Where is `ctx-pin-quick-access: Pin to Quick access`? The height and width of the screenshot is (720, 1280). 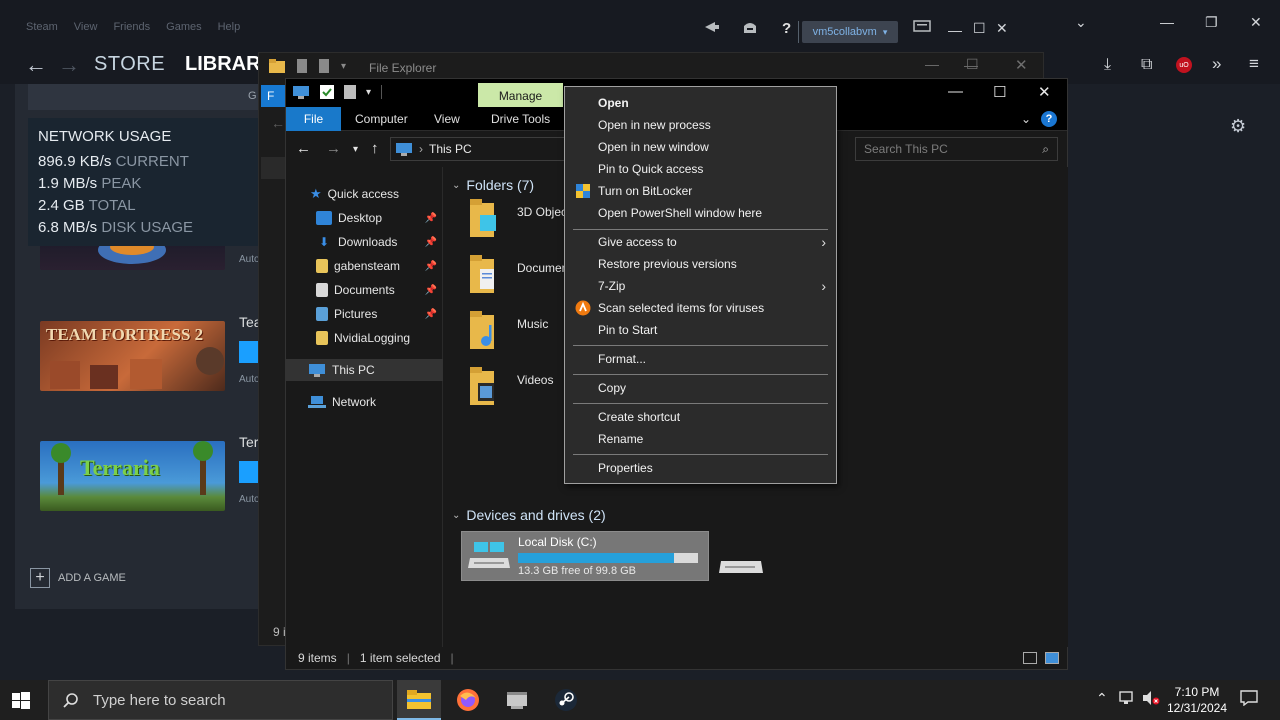
ctx-pin-quick-access: Pin to Quick access is located at coordinates (700, 169).